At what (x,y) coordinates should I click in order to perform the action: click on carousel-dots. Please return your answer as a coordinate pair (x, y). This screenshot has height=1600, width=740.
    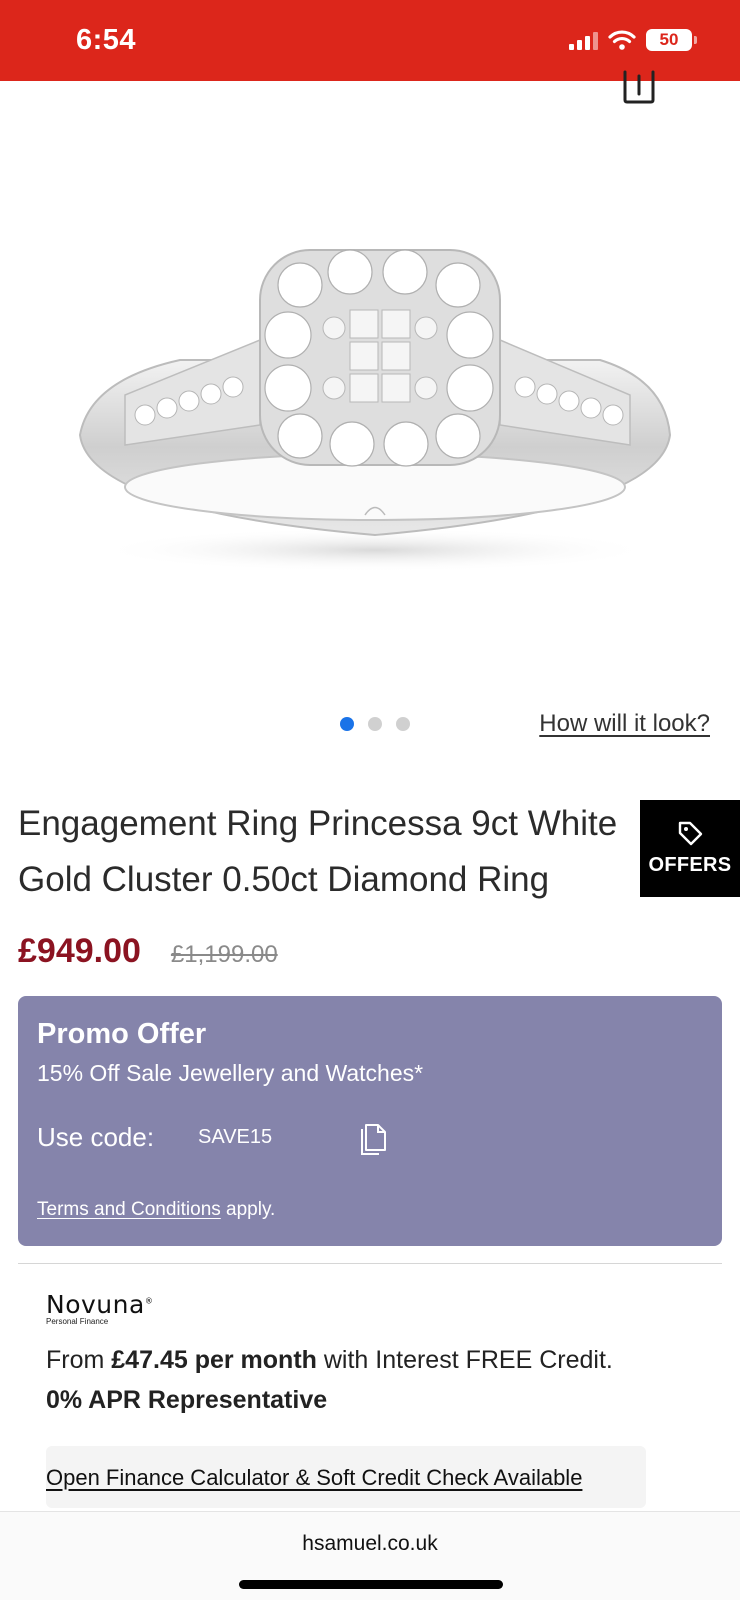
    Looking at the image, I should click on (375, 724).